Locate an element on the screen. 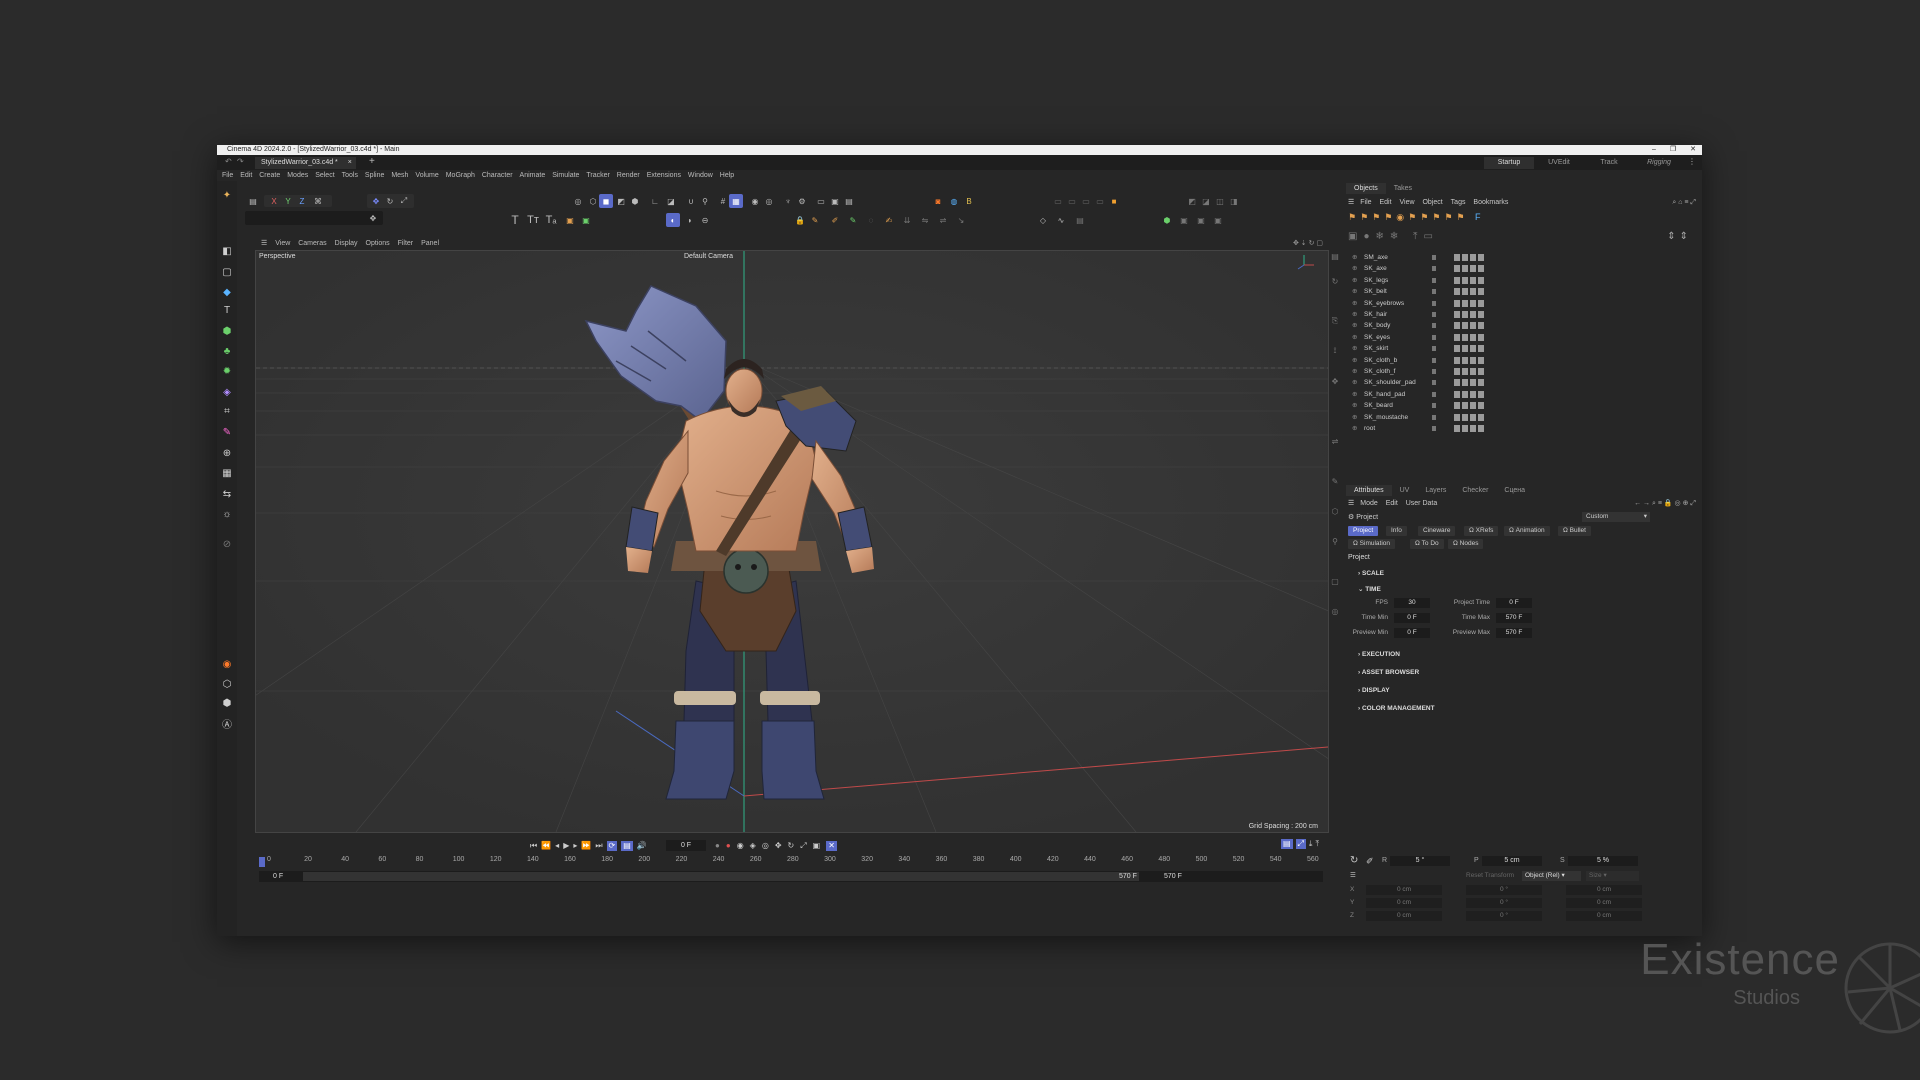  move-handle-icon: ✥ is located at coordinates (373, 218).